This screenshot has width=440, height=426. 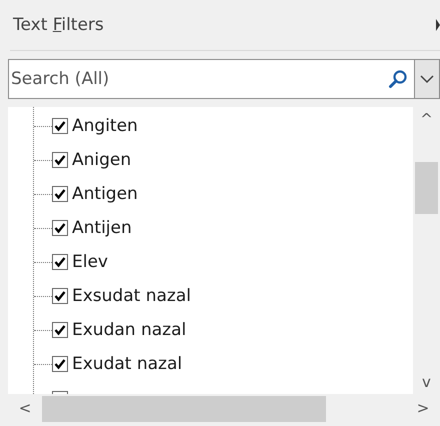 What do you see at coordinates (423, 408) in the screenshot?
I see `scroll-right-button: >` at bounding box center [423, 408].